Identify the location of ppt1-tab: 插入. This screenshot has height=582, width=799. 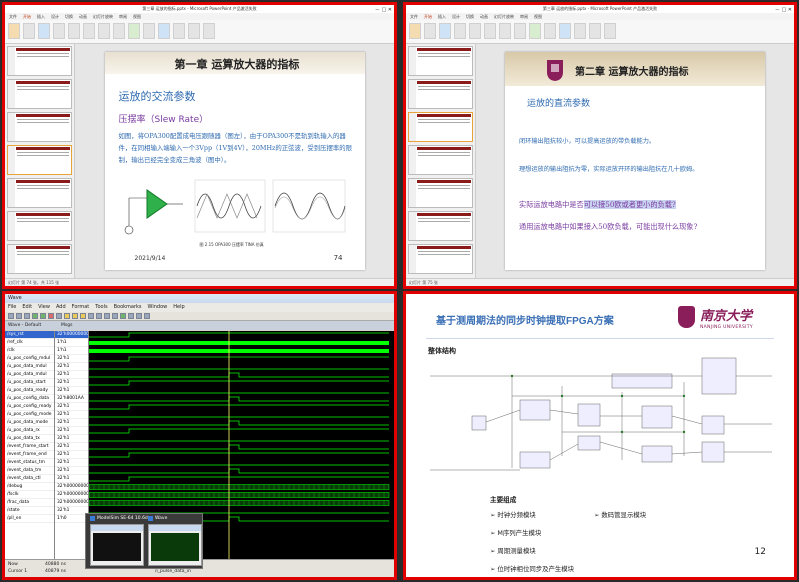
(41, 16).